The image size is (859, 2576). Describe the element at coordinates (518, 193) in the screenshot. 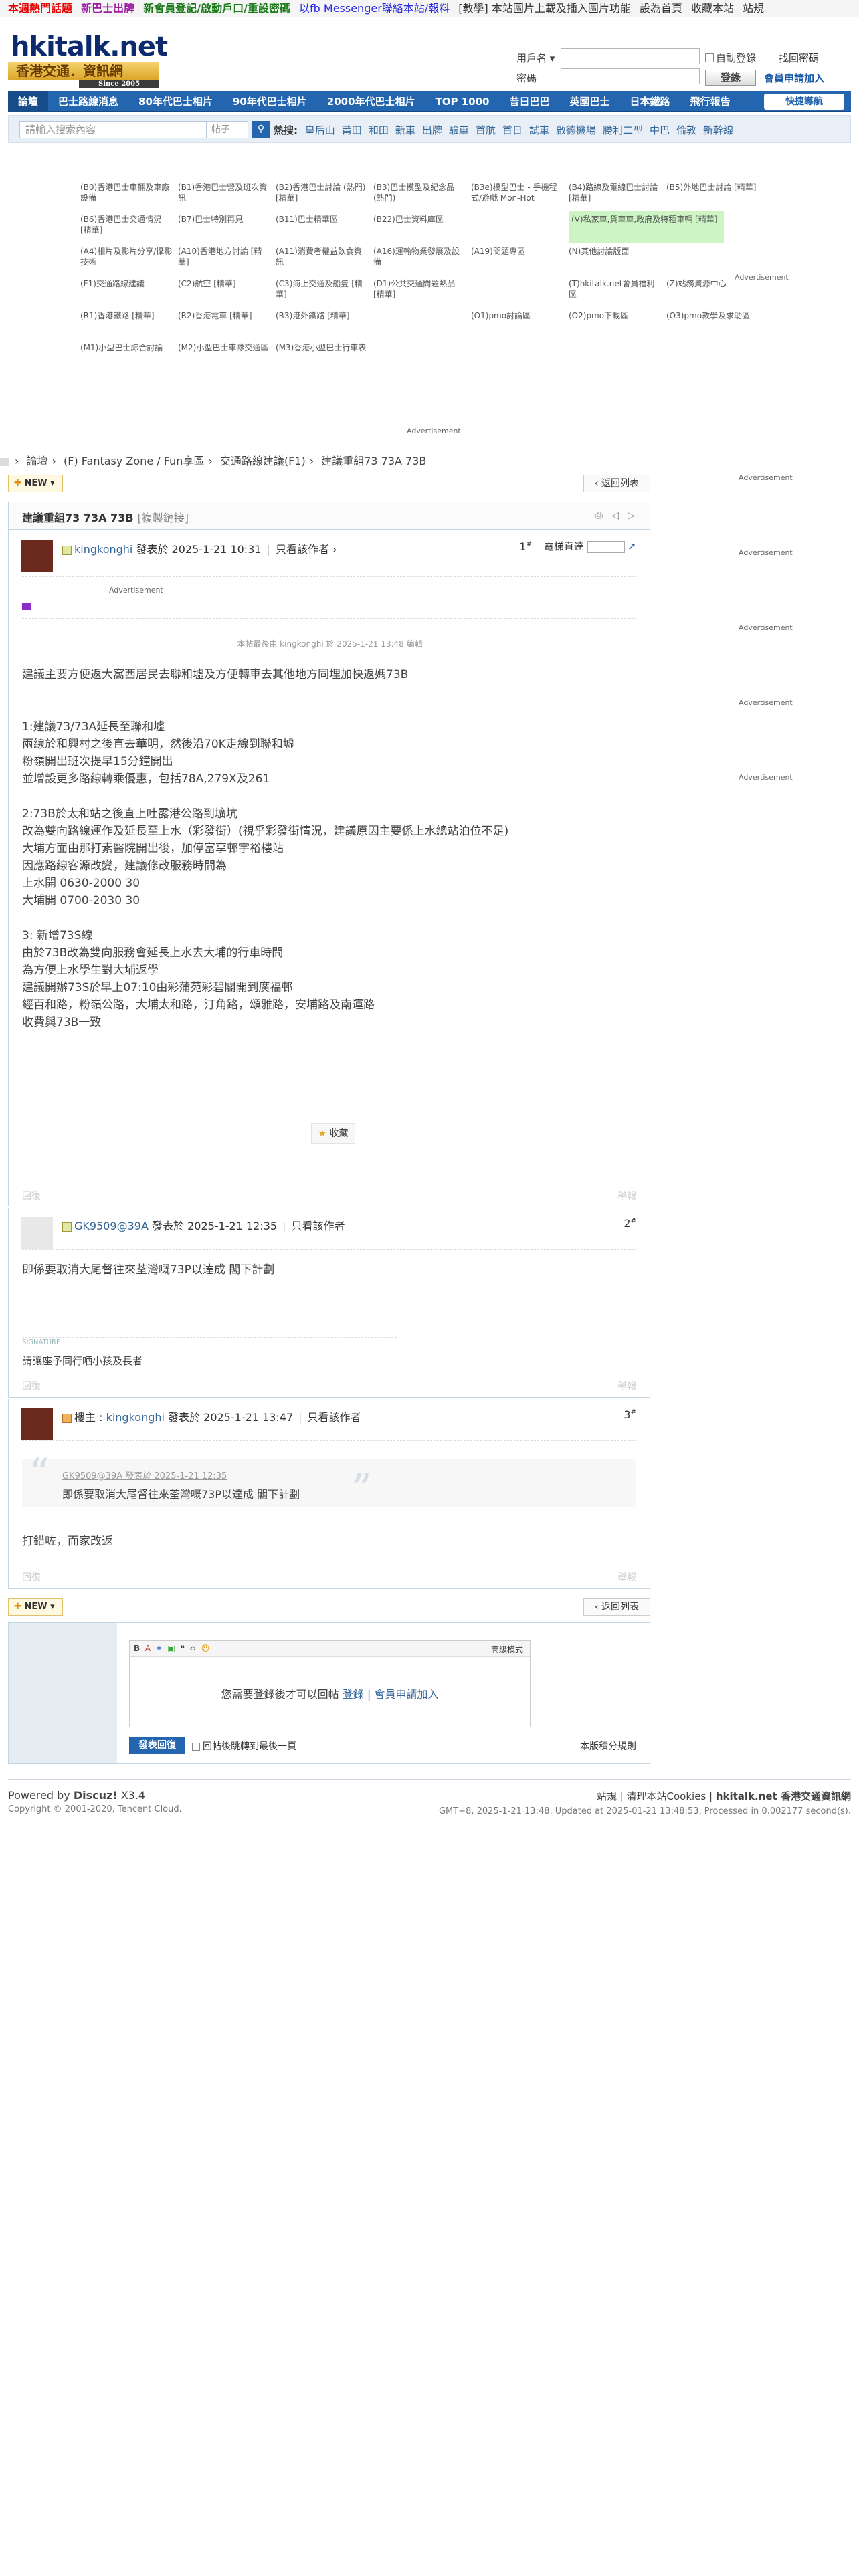

I see `forum-link: (B3e)模型巴士 - 手機程式/遊戲 Mon-Hot` at that location.